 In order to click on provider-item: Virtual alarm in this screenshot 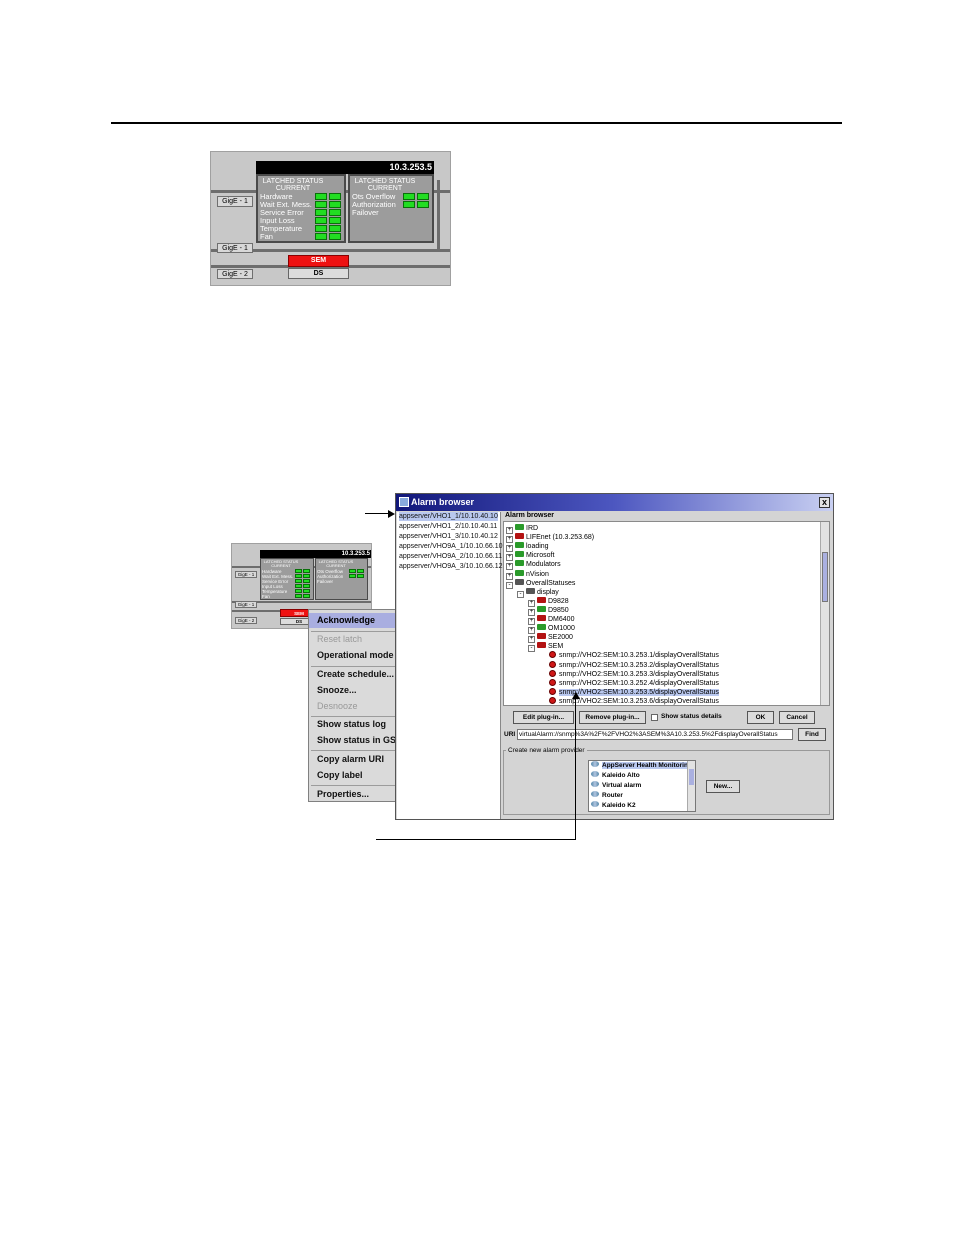, I will do `click(616, 786)`.